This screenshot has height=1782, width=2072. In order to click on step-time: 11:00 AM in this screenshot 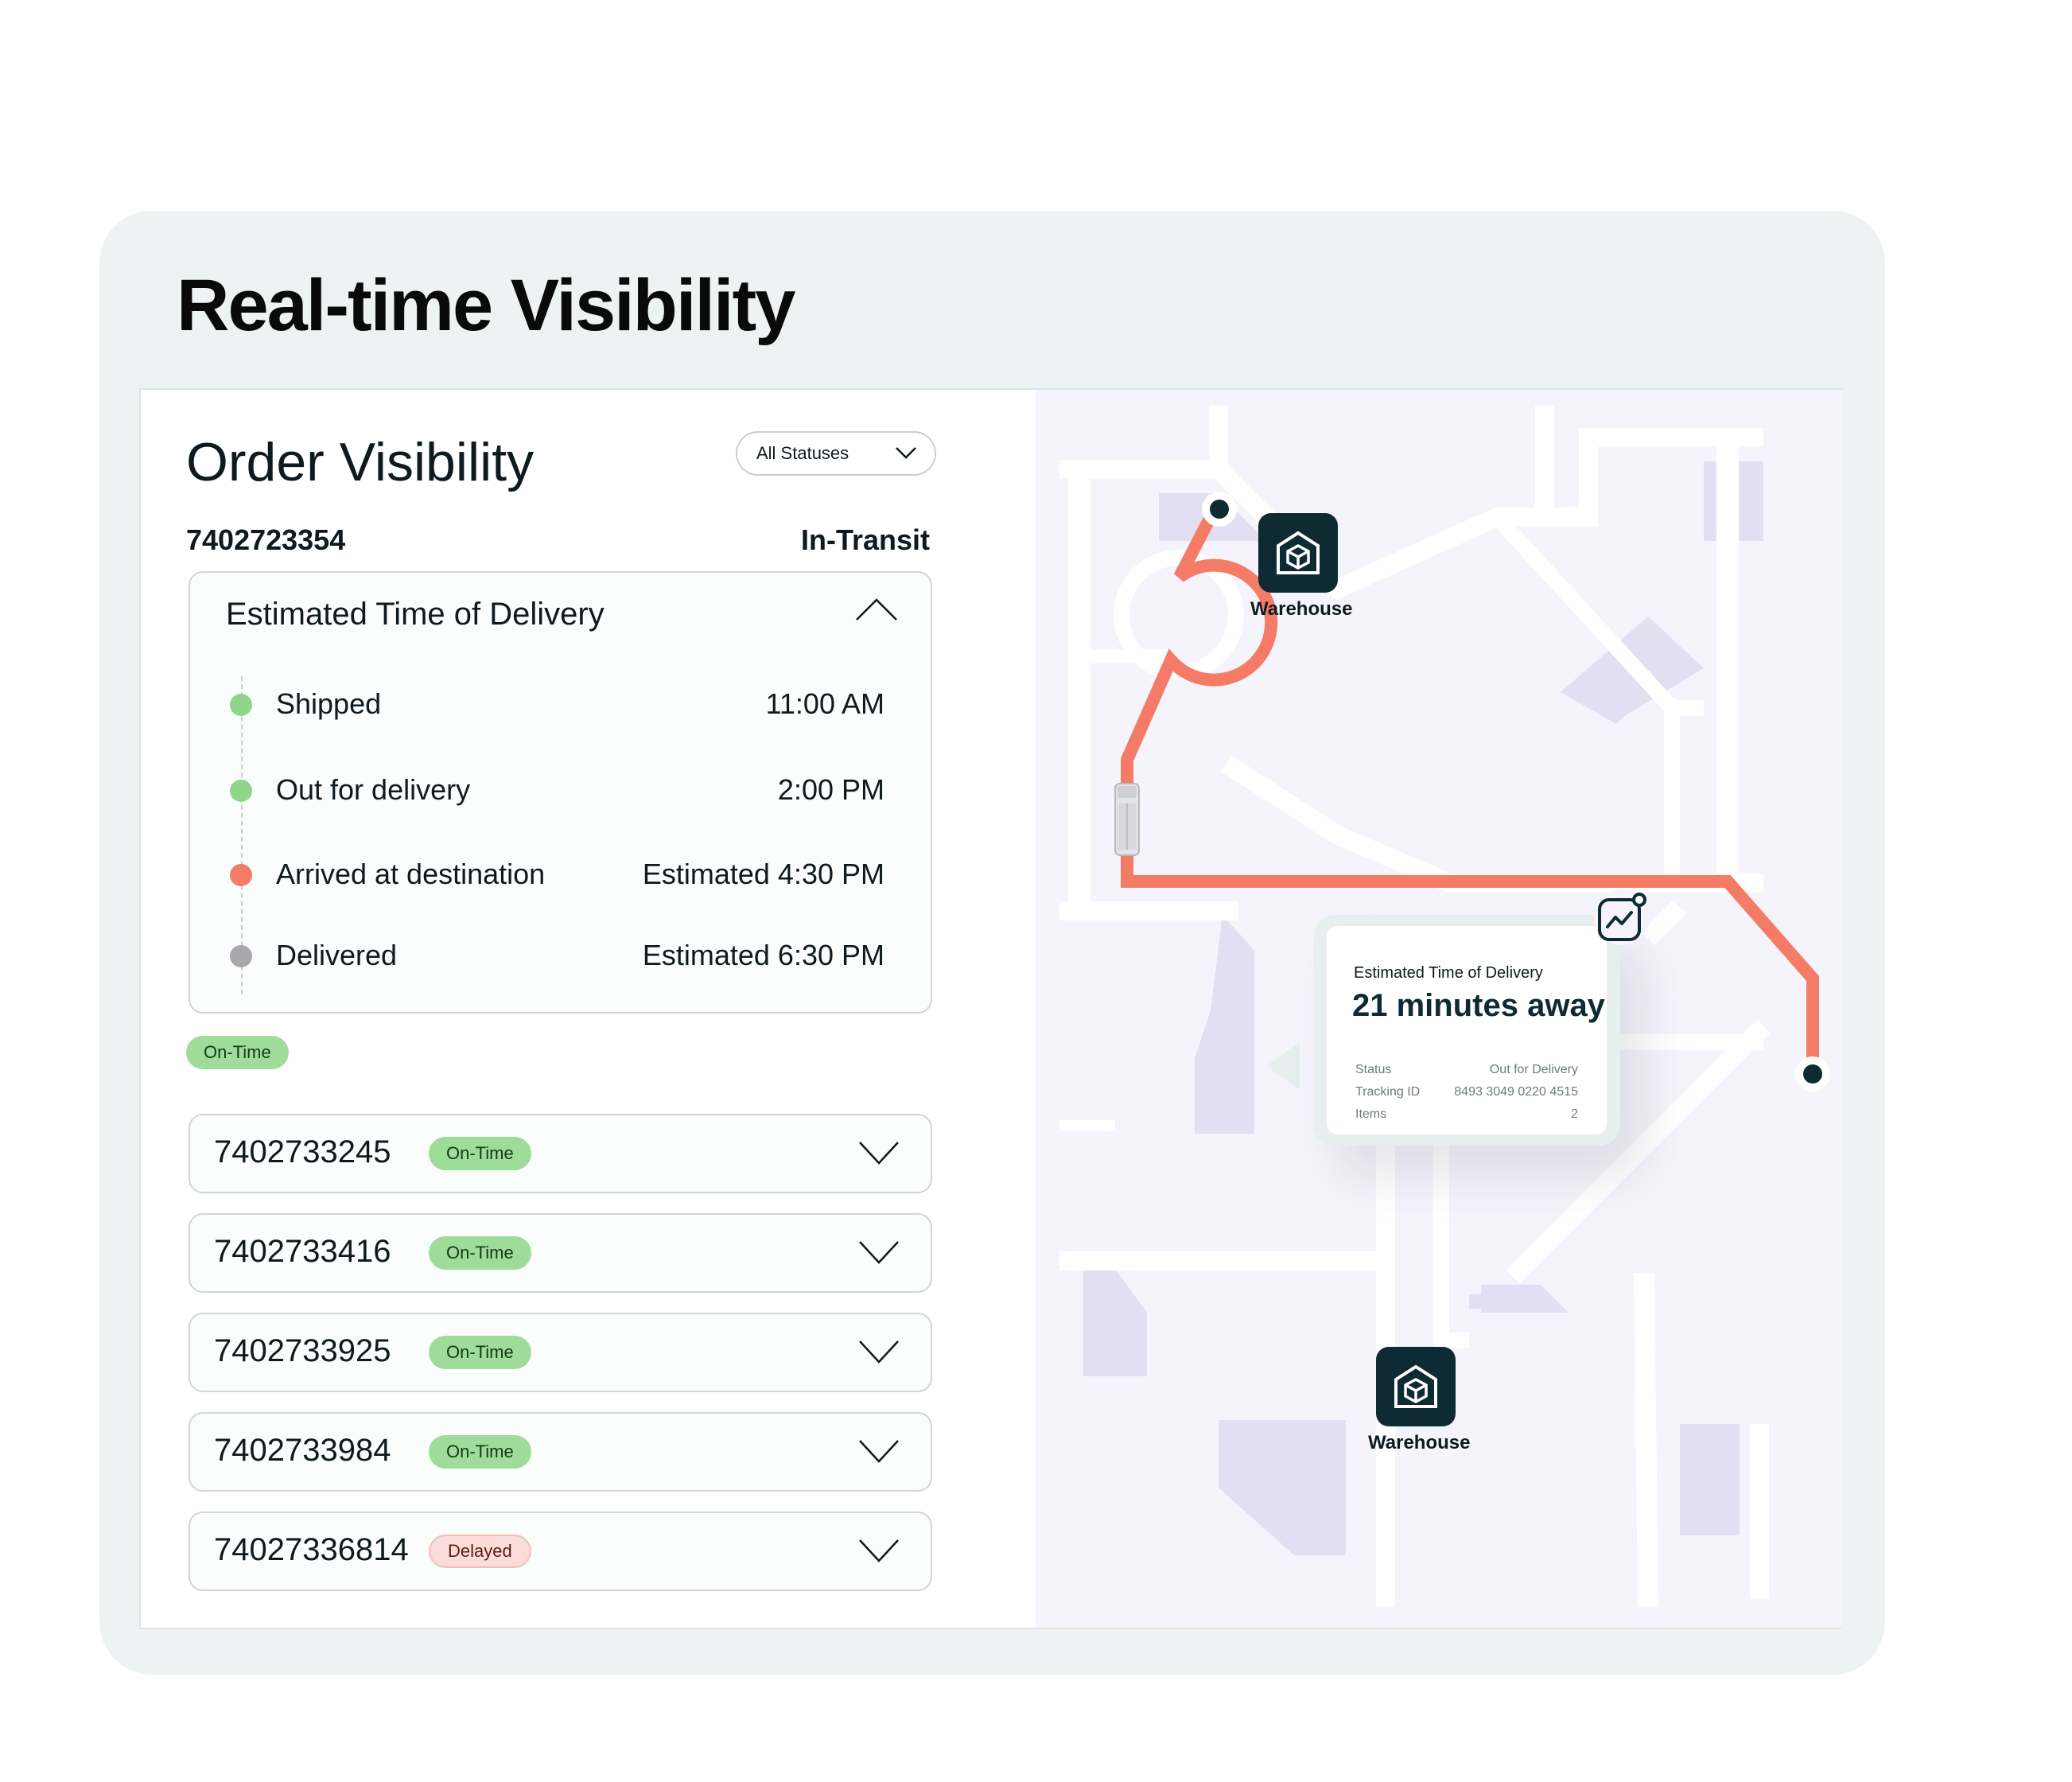, I will do `click(824, 703)`.